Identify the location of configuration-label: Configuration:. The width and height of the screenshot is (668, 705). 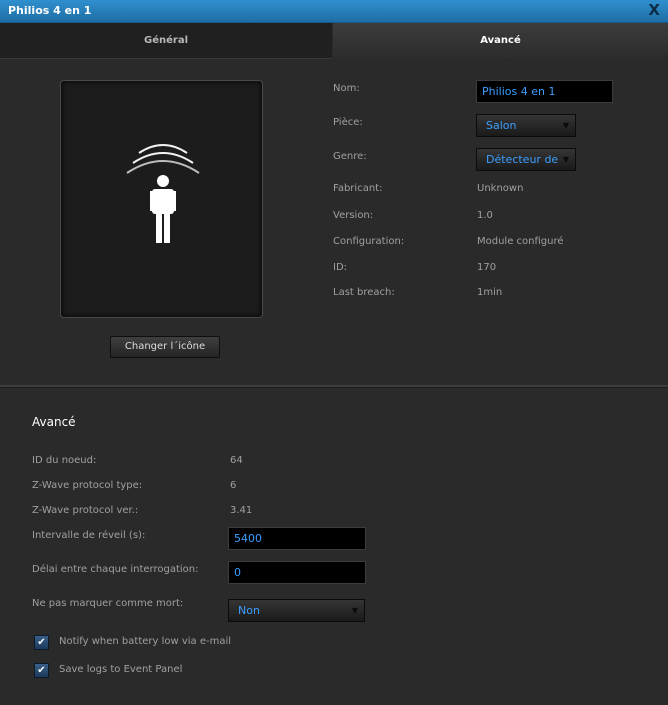
(369, 241).